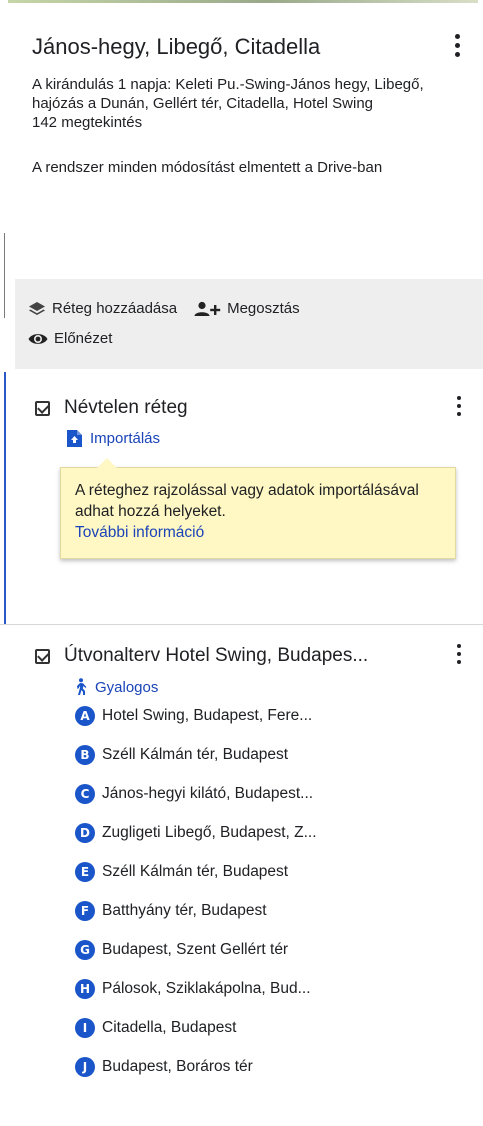 Image resolution: width=483 pixels, height=1126 pixels. What do you see at coordinates (5, 498) in the screenshot?
I see `selected-layer-indicator` at bounding box center [5, 498].